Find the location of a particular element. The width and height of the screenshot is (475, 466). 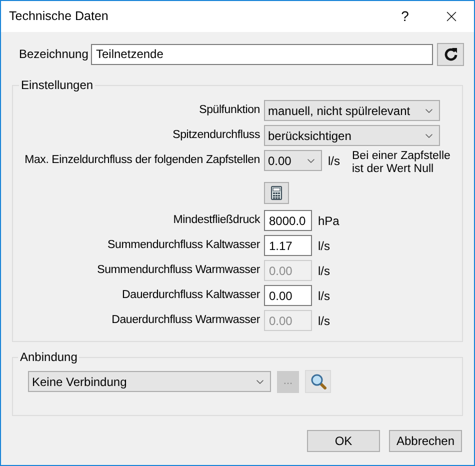

field-label: Spitzendurchfluss is located at coordinates (216, 135).